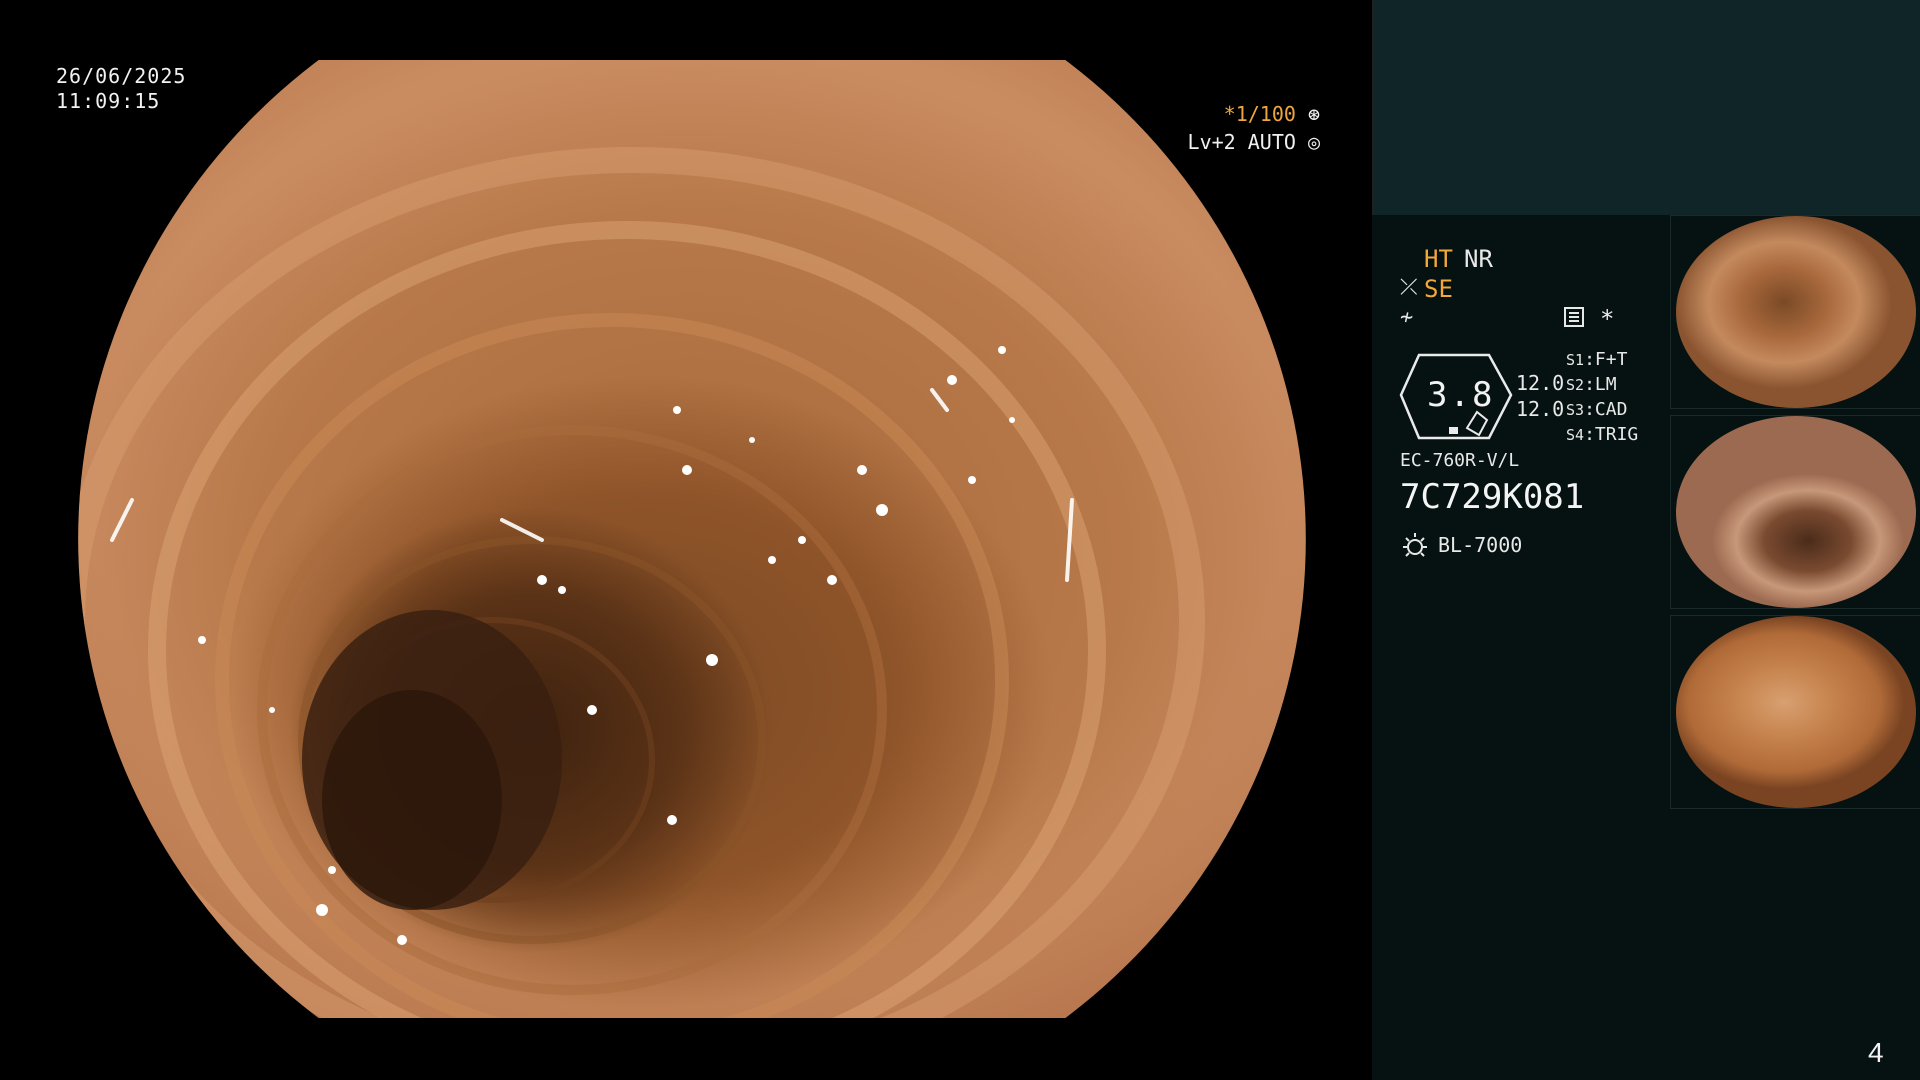  Describe the element at coordinates (108, 101) in the screenshot. I see `time-text: 11:09:15` at that location.